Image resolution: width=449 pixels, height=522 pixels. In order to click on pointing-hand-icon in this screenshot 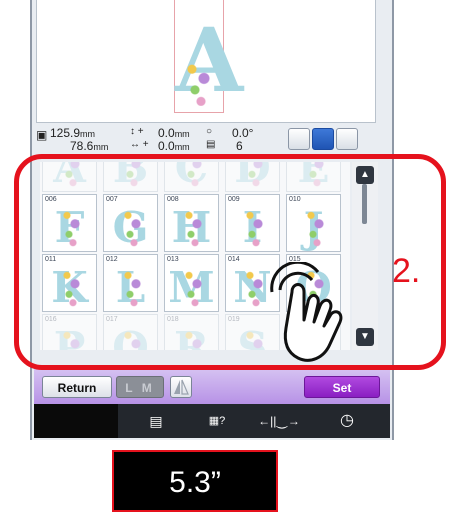, I will do `click(306, 312)`.